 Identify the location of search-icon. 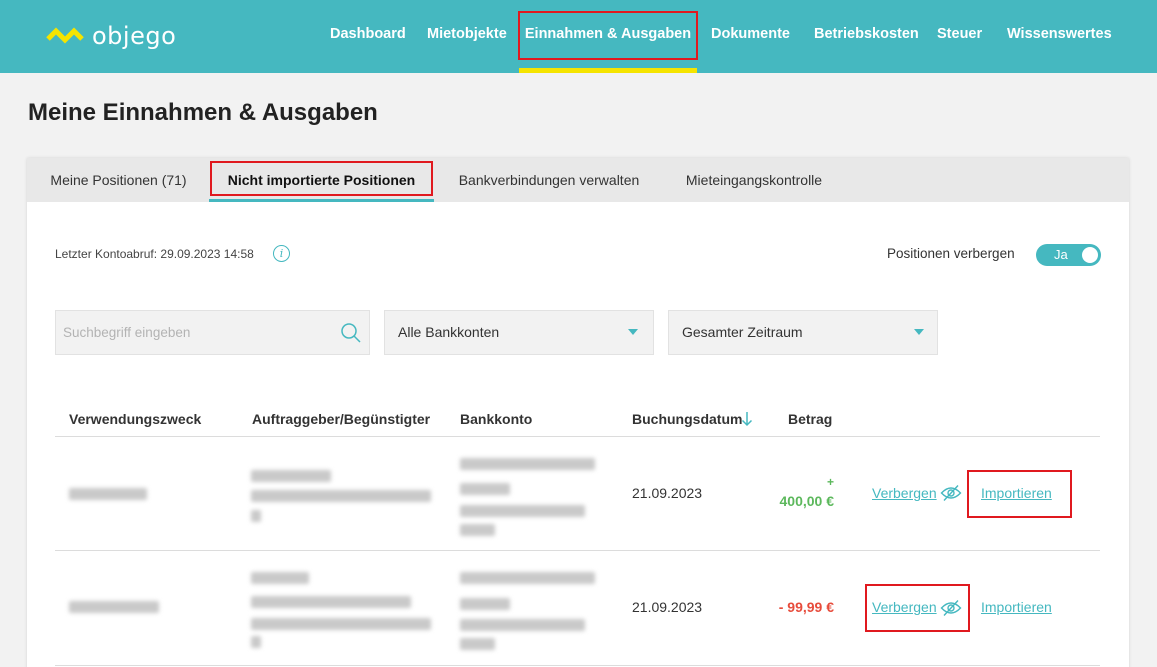
(351, 333).